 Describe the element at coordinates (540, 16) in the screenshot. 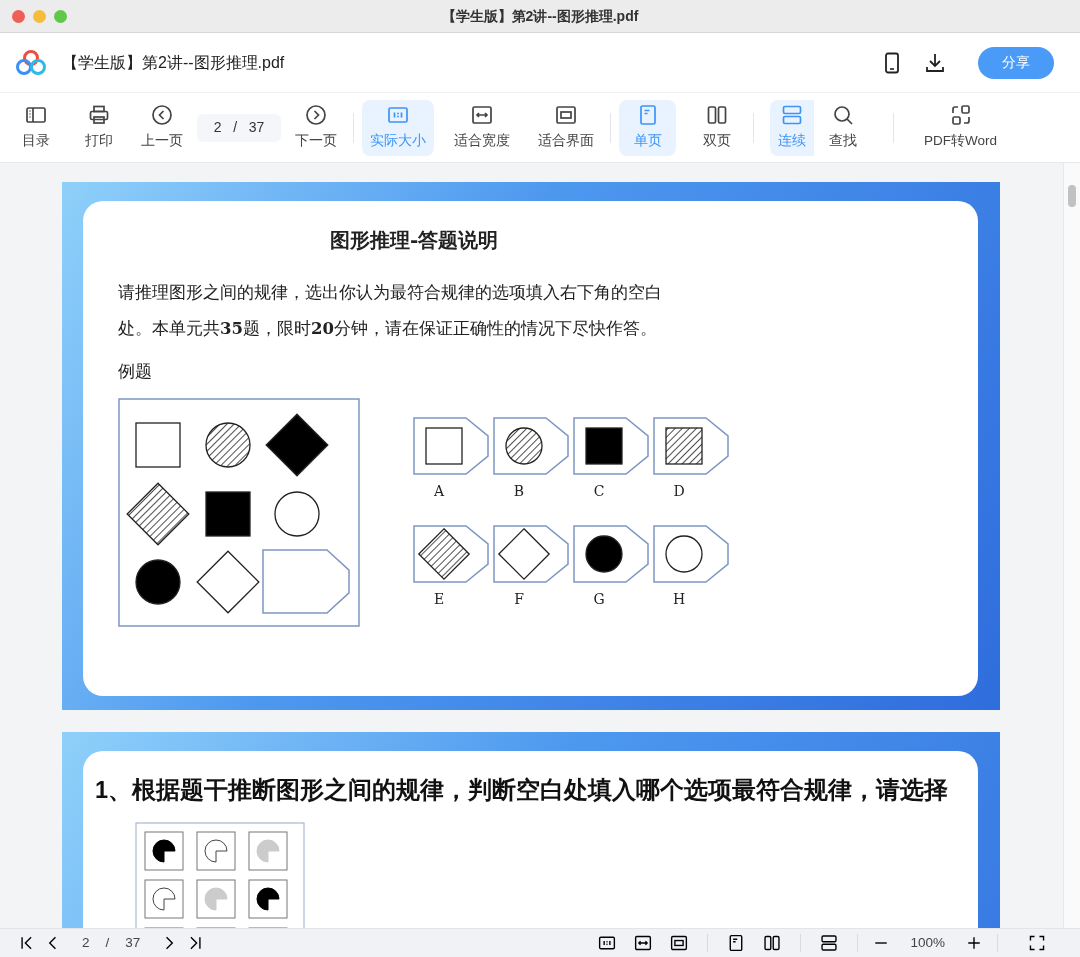

I see `window-title: 【学生版】第2讲--图形推理.pdf` at that location.